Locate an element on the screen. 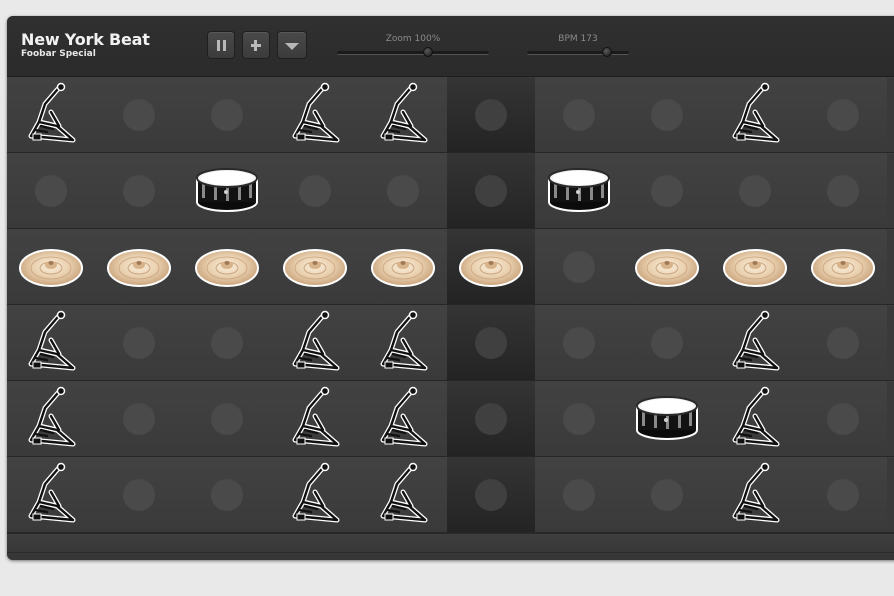 The height and width of the screenshot is (596, 894). zoom-slider is located at coordinates (413, 52).